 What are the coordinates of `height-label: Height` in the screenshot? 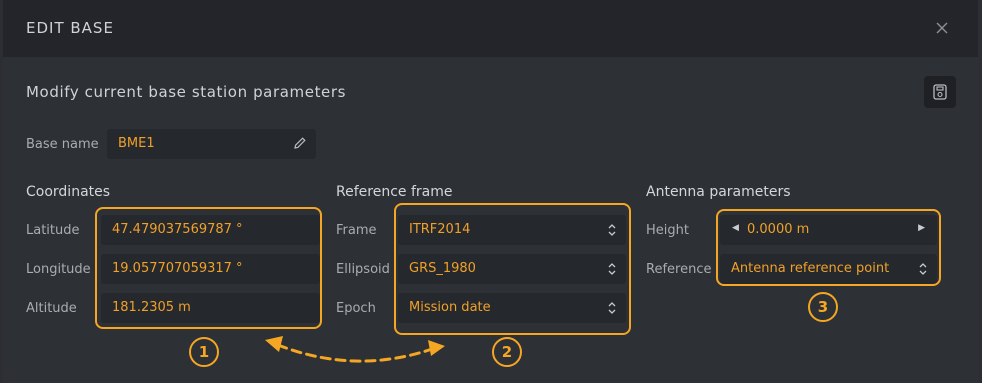 It's located at (667, 230).